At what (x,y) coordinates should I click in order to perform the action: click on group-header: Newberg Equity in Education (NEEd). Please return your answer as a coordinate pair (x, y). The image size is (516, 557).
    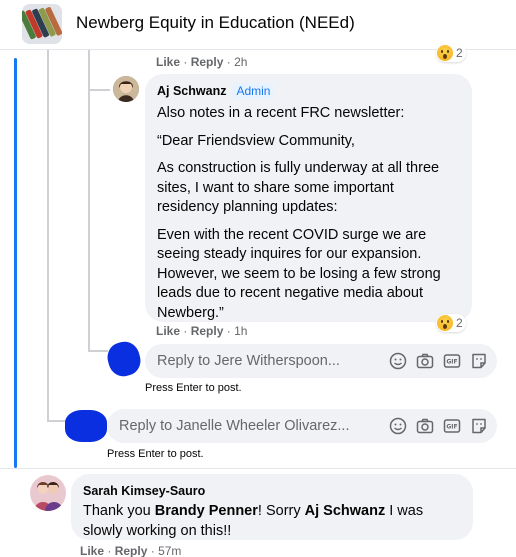
    Looking at the image, I should click on (258, 25).